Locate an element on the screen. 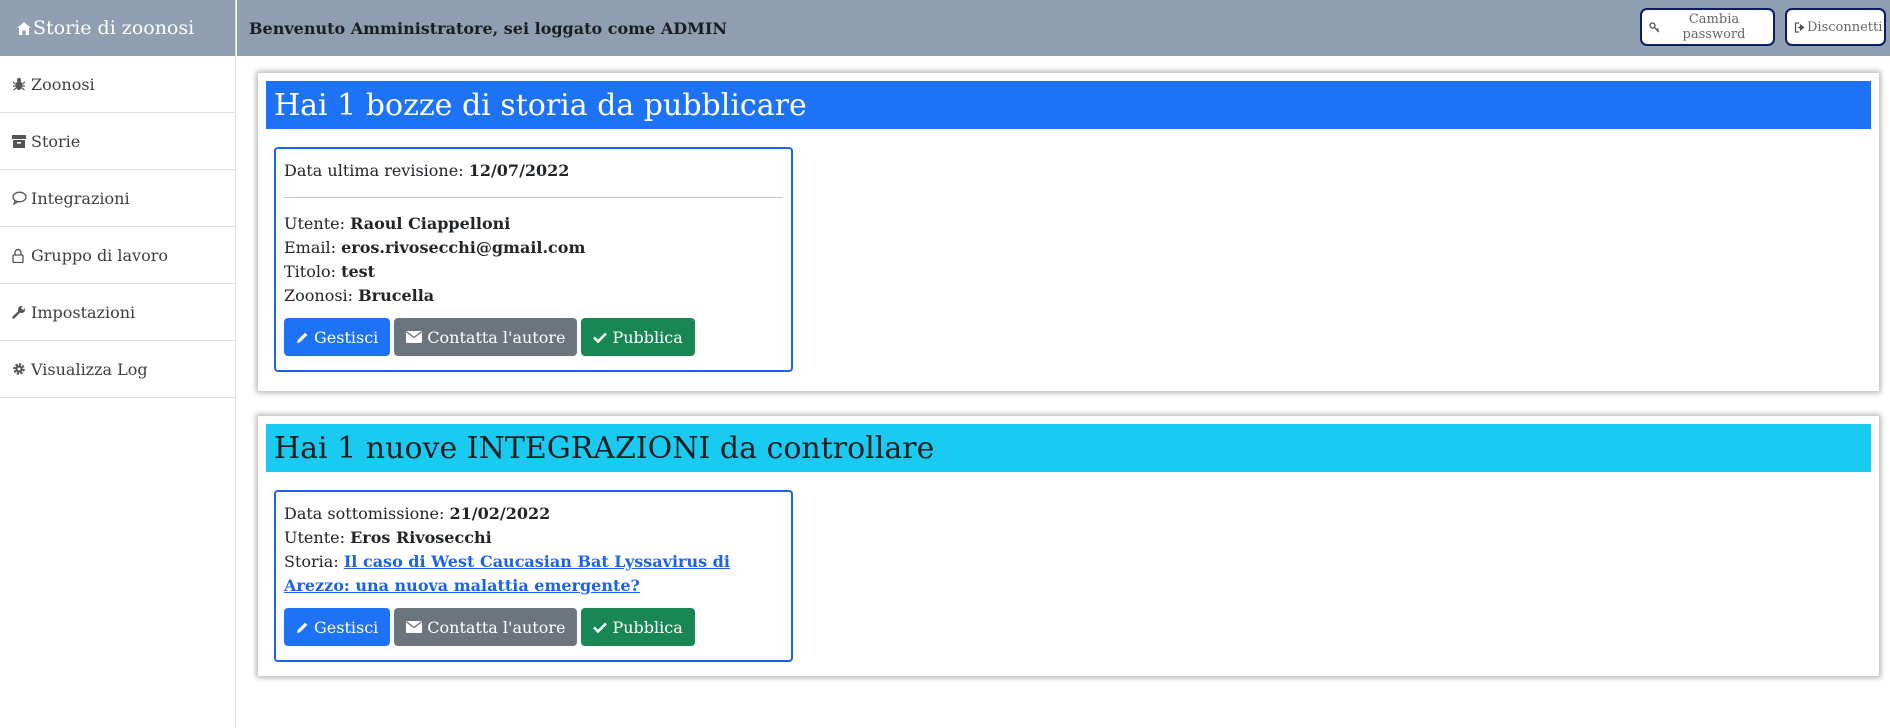  bug-icon is located at coordinates (20, 84).